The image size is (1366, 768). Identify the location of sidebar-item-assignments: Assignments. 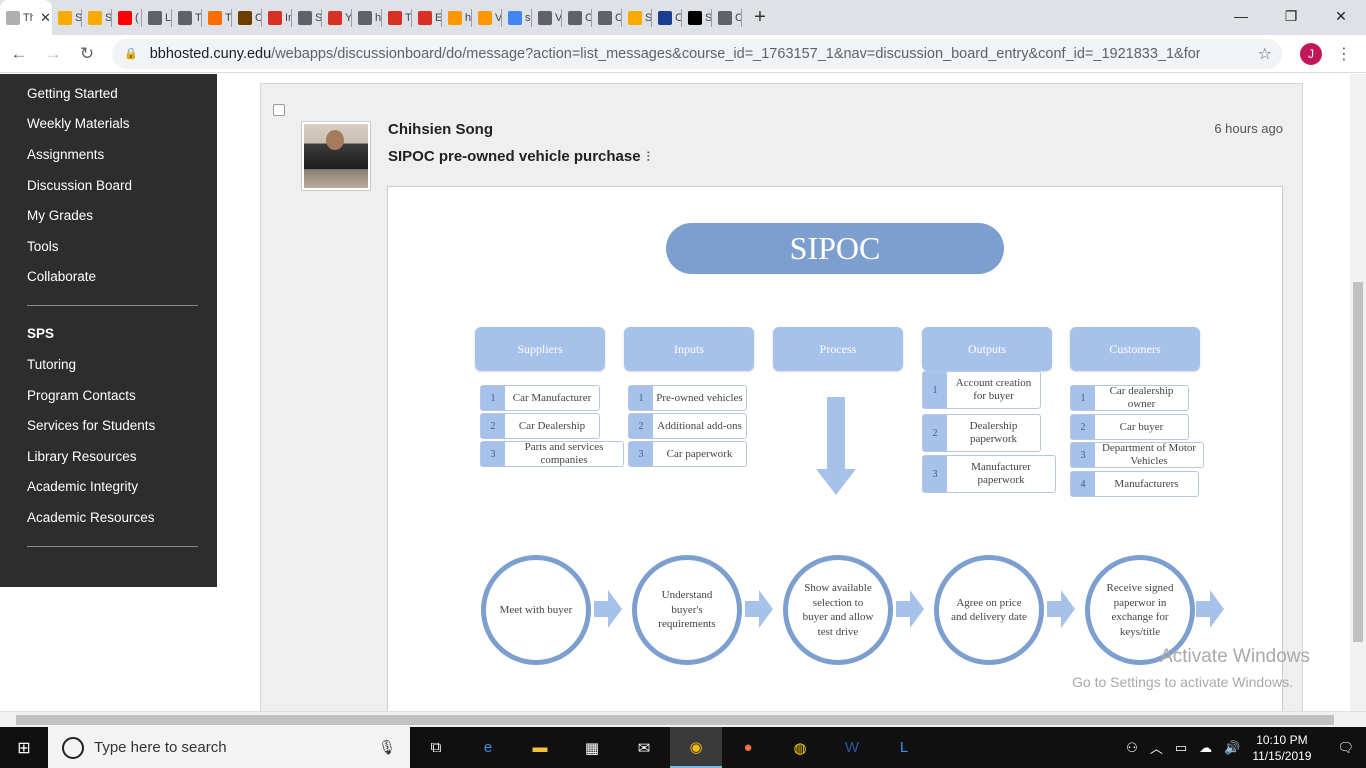
(65, 154).